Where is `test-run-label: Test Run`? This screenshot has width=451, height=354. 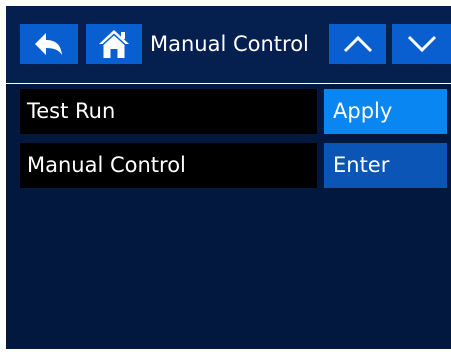 test-run-label: Test Run is located at coordinates (168, 111).